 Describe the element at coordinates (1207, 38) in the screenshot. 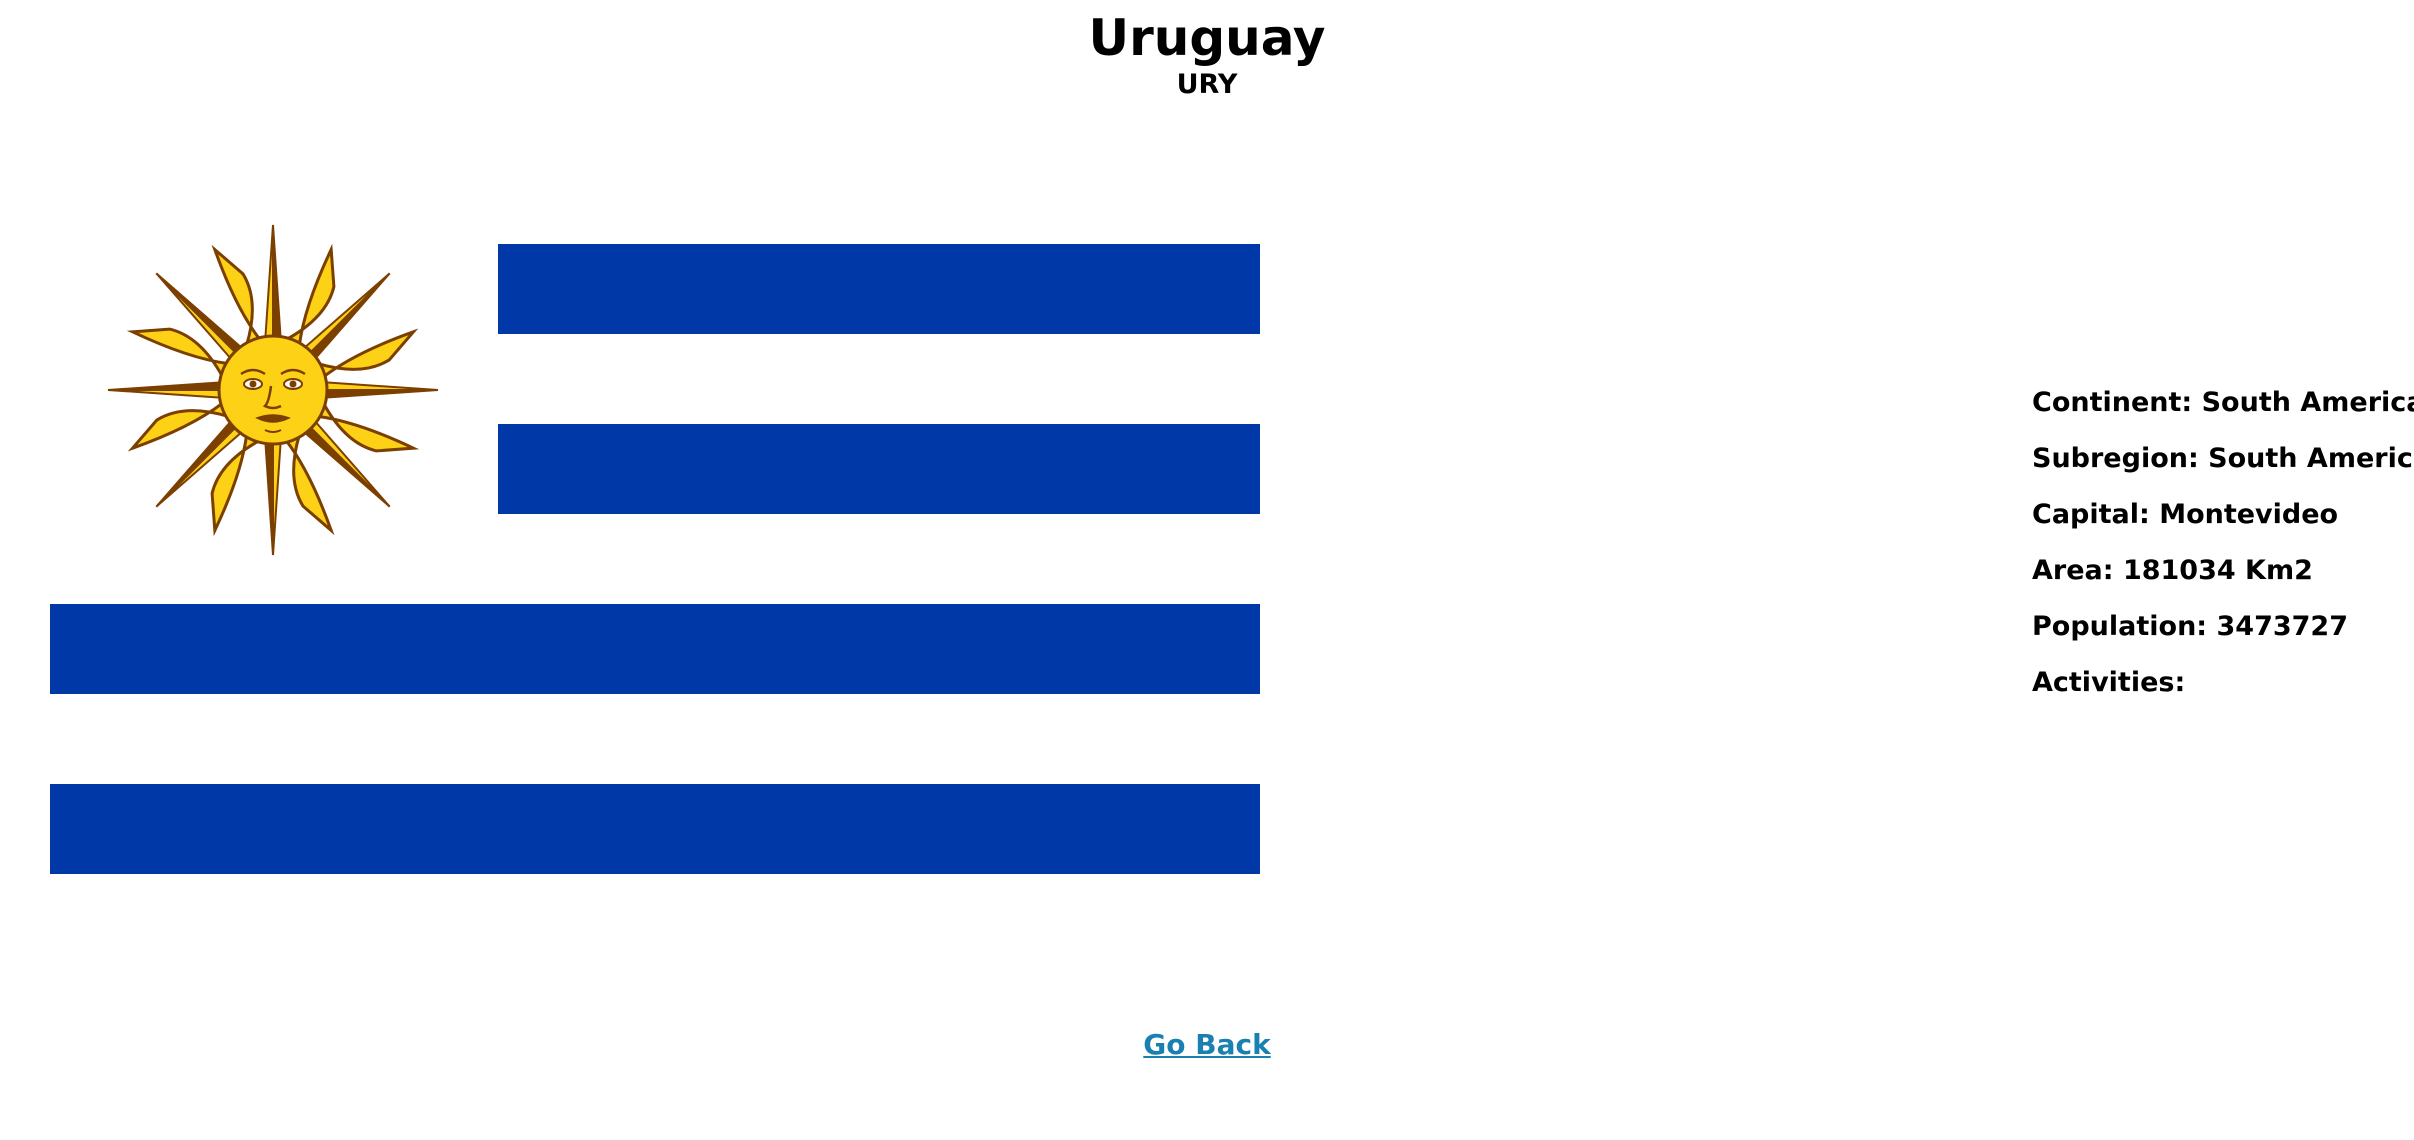

I see `country-name: Uruguay` at that location.